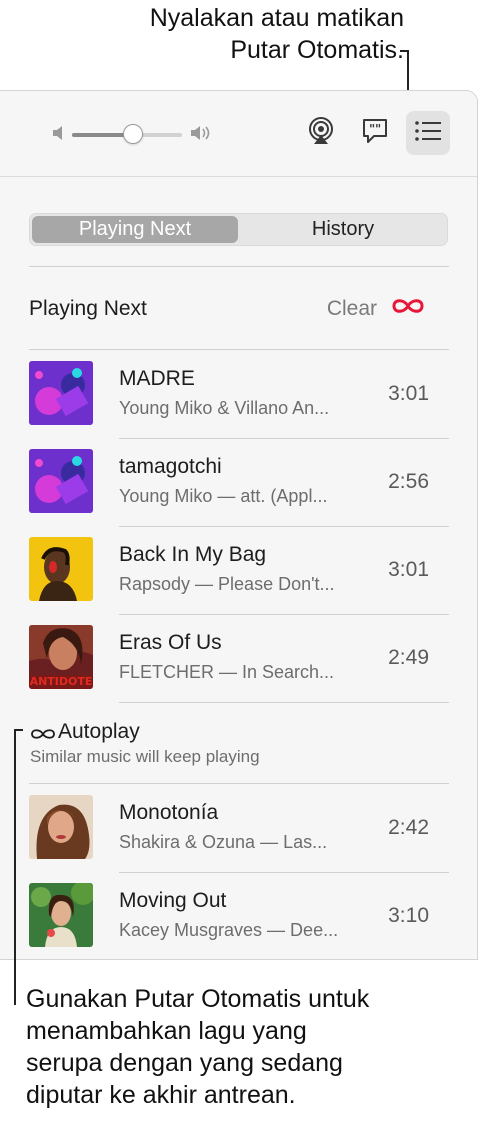 The height and width of the screenshot is (1123, 481). What do you see at coordinates (161, 1095) in the screenshot?
I see `callout-bottom-line4: diputar ke akhir antrean.` at bounding box center [161, 1095].